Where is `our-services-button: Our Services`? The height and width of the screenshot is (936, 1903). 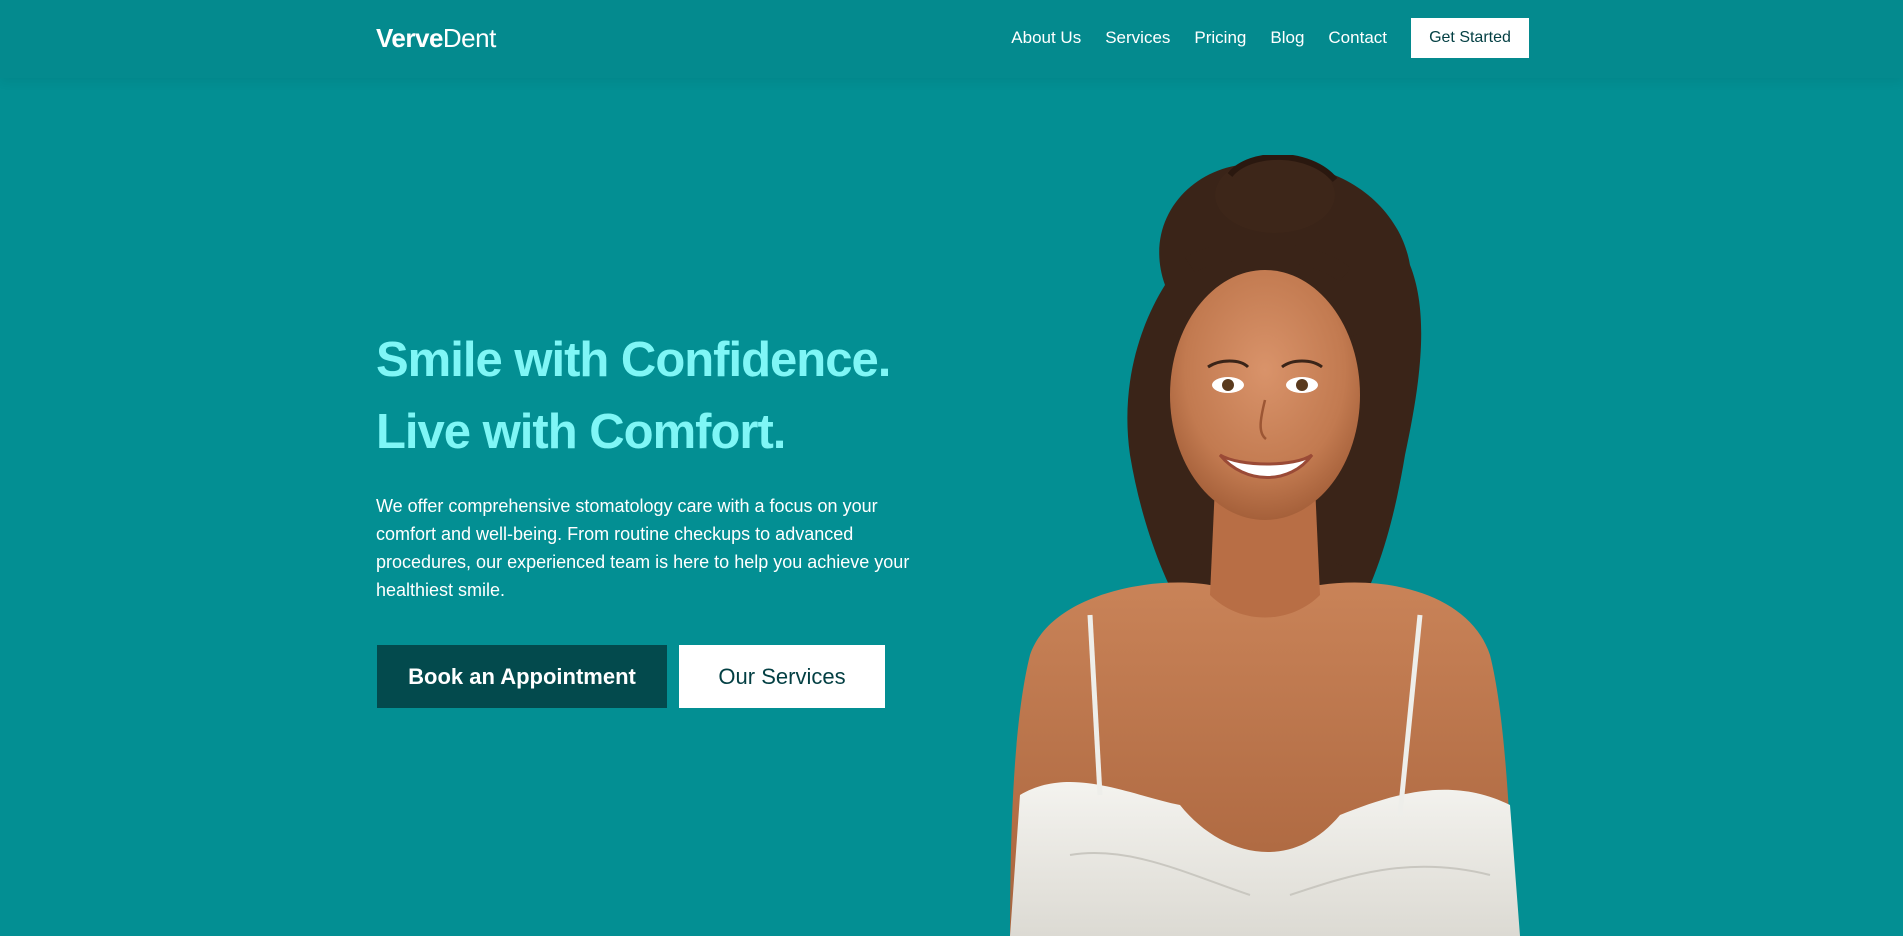 our-services-button: Our Services is located at coordinates (782, 676).